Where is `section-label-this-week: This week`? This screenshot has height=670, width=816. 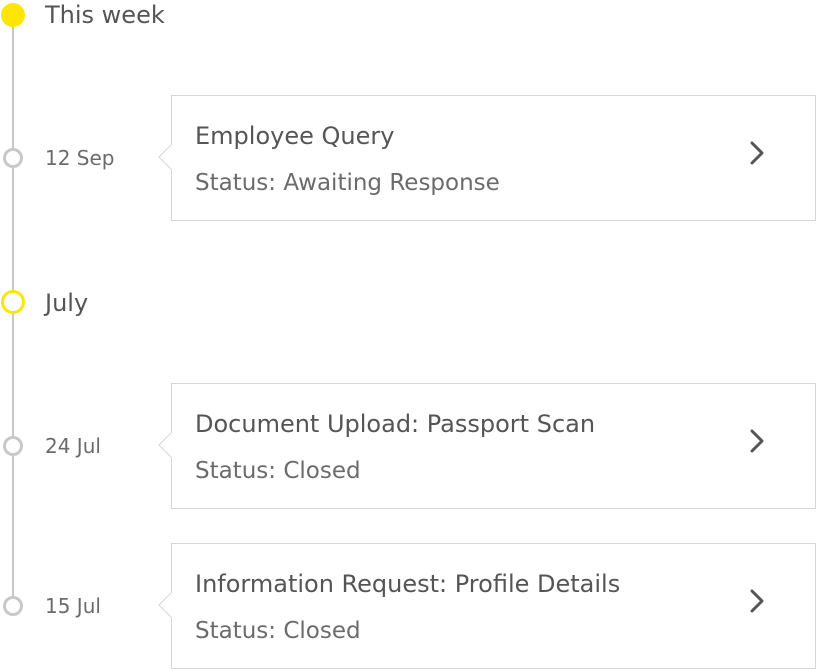 section-label-this-week: This week is located at coordinates (105, 15).